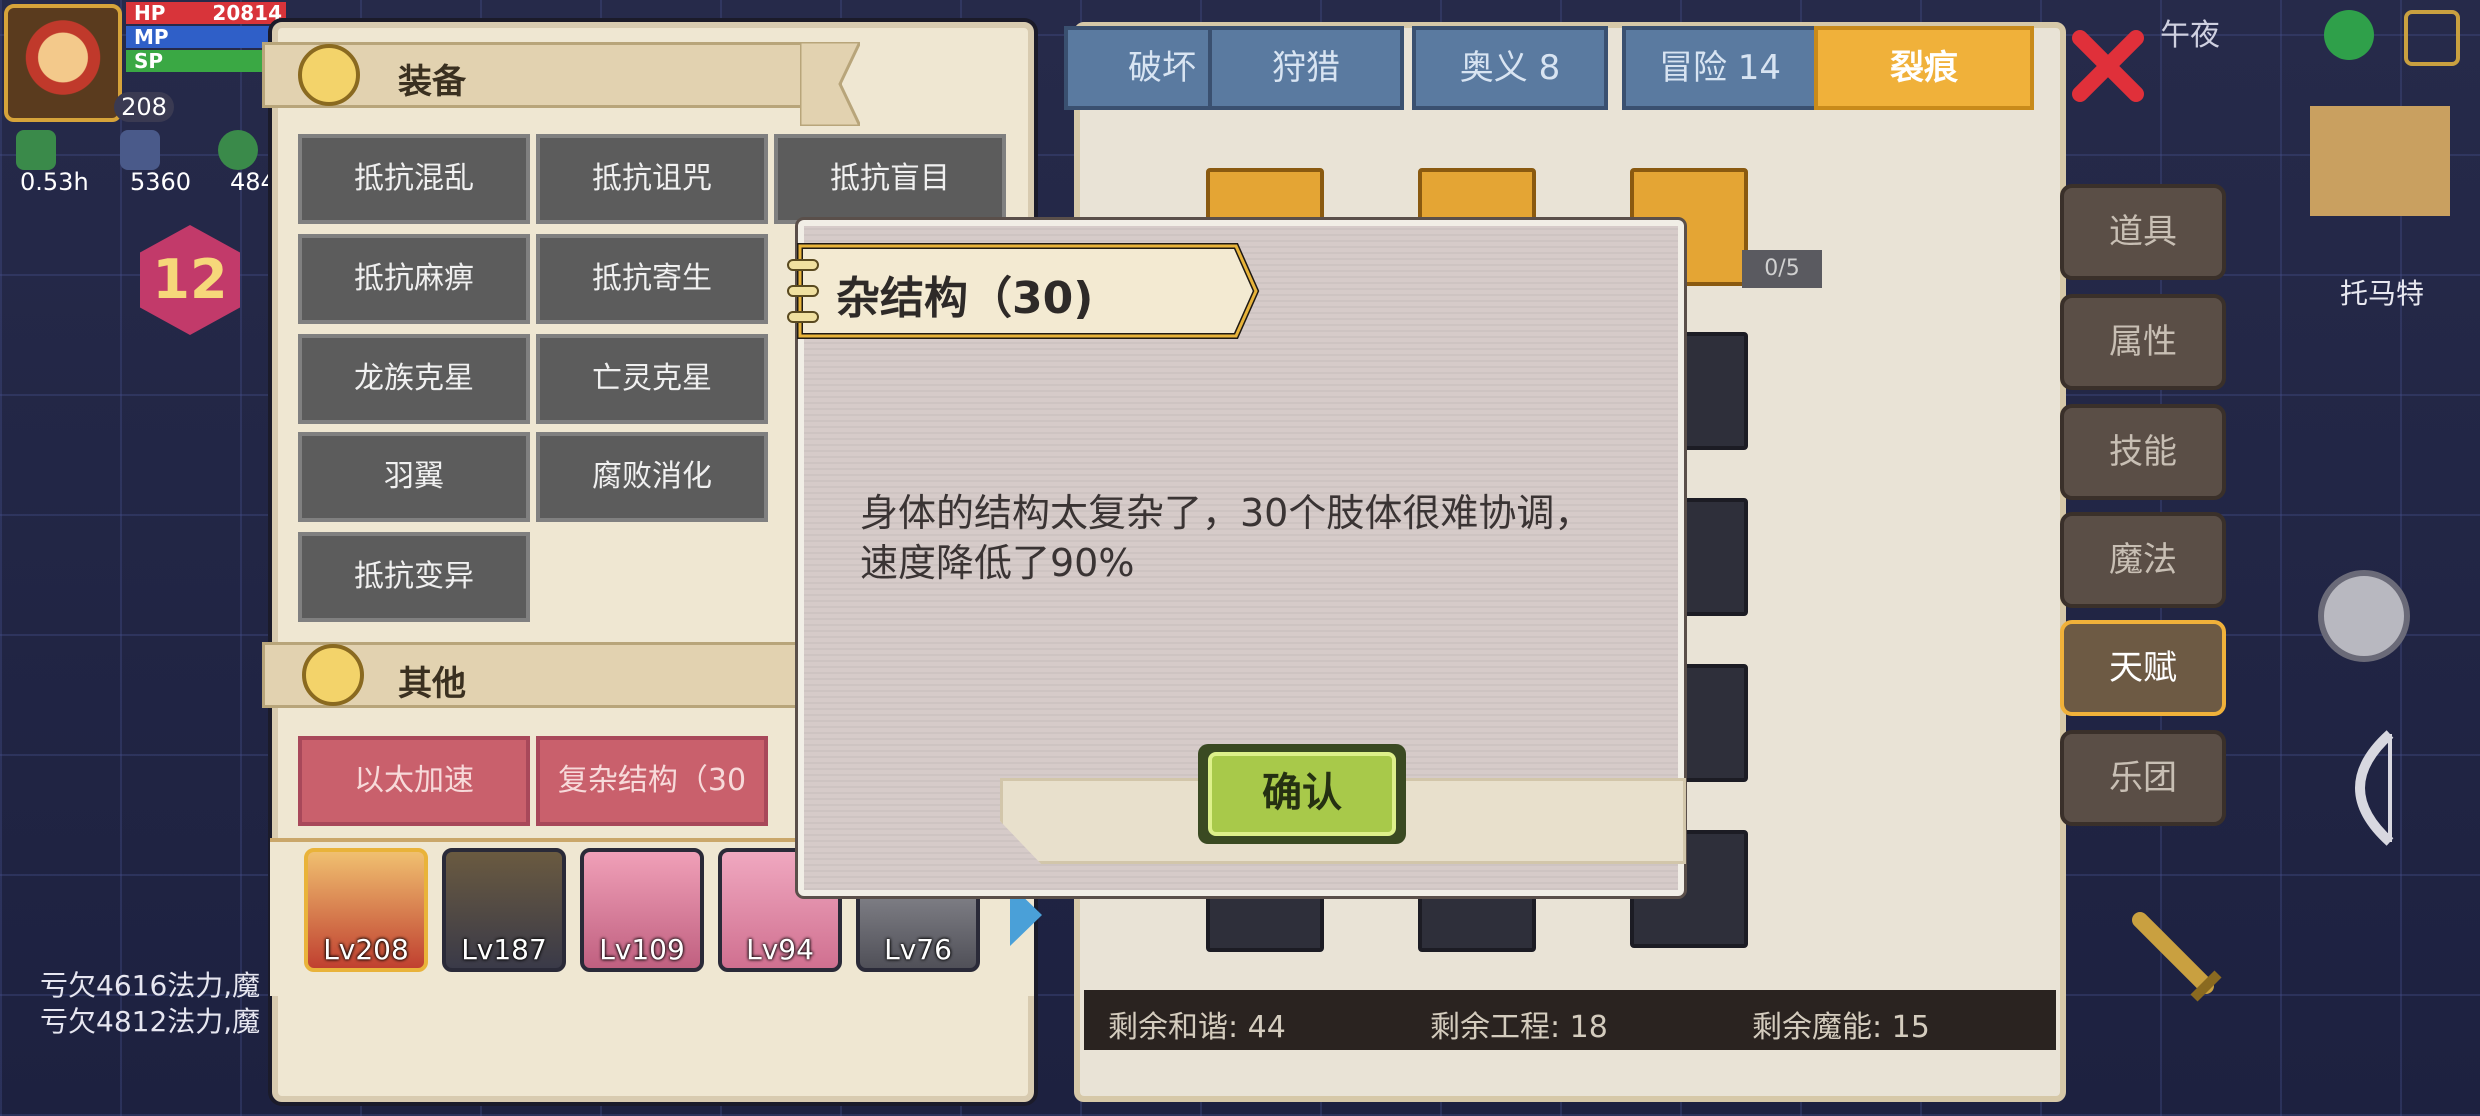 This screenshot has width=2480, height=1116. I want to click on dialog-body-text: 身体的结构太复杂了，30个肢体很难协调，速度降低了90%, so click(1226, 538).